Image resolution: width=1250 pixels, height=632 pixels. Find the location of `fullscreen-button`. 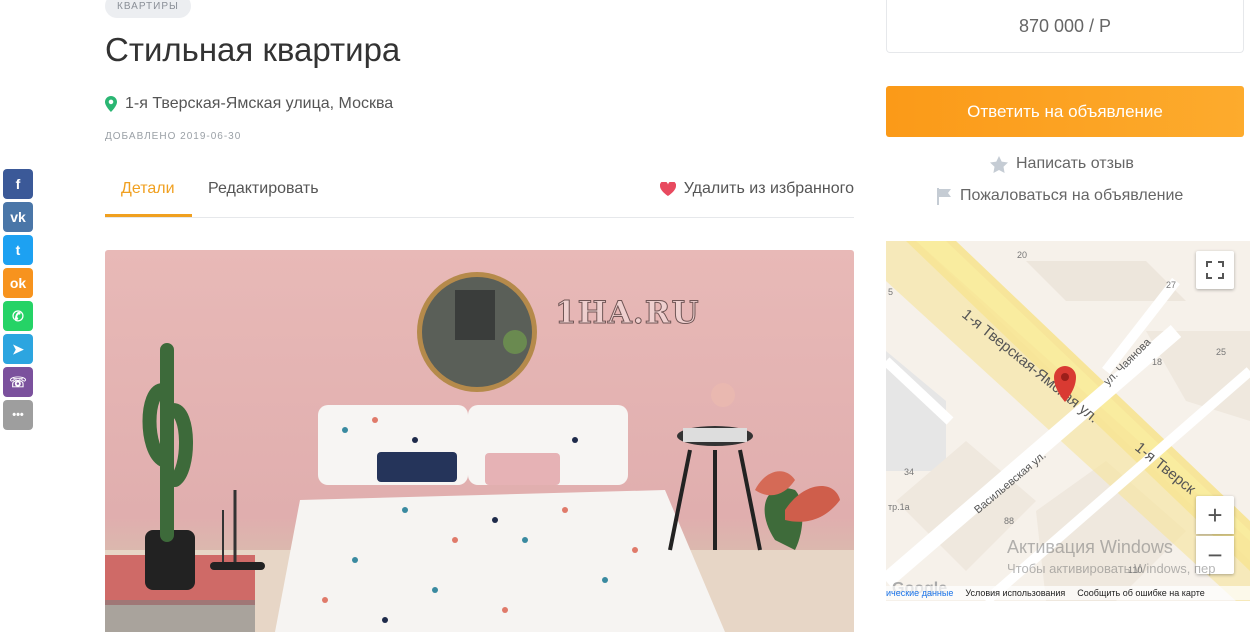

fullscreen-button is located at coordinates (1215, 270).